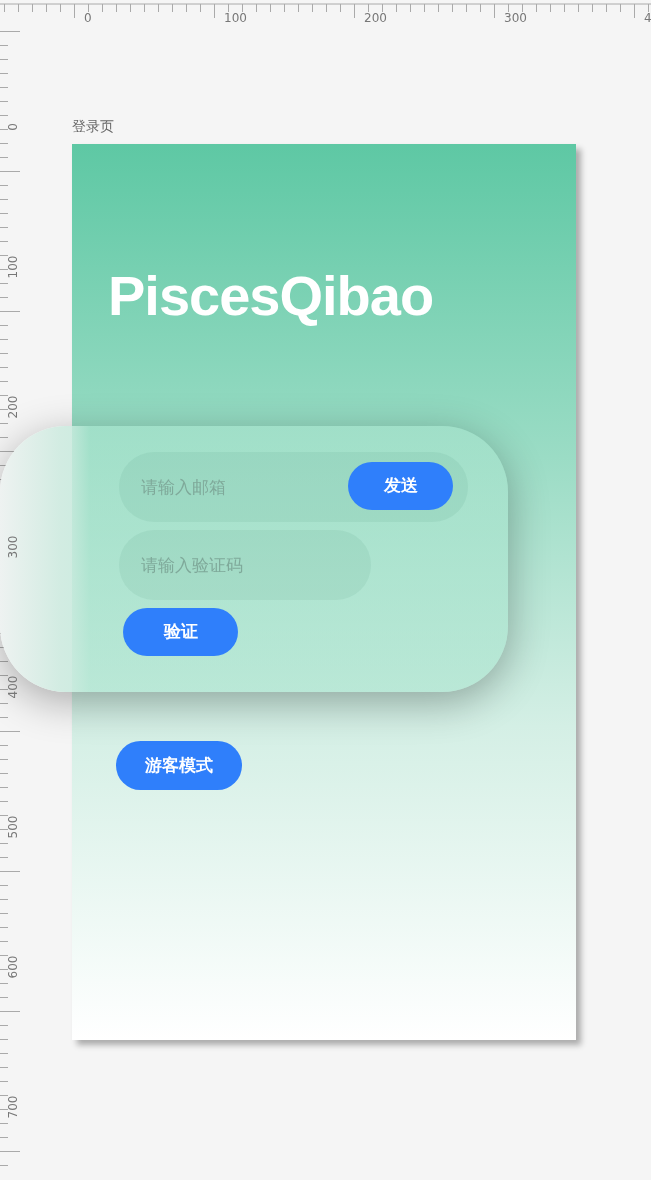 The image size is (651, 1180). I want to click on ruler-label: 4, so click(647, 18).